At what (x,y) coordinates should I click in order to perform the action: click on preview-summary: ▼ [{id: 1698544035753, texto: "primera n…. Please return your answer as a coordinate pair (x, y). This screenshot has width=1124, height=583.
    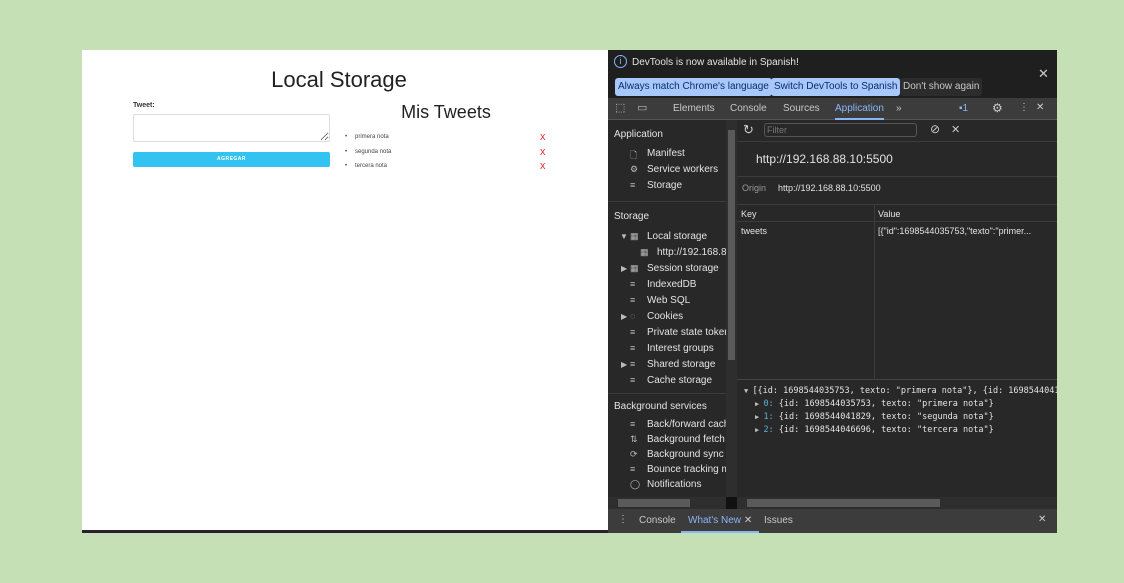
    Looking at the image, I should click on (900, 391).